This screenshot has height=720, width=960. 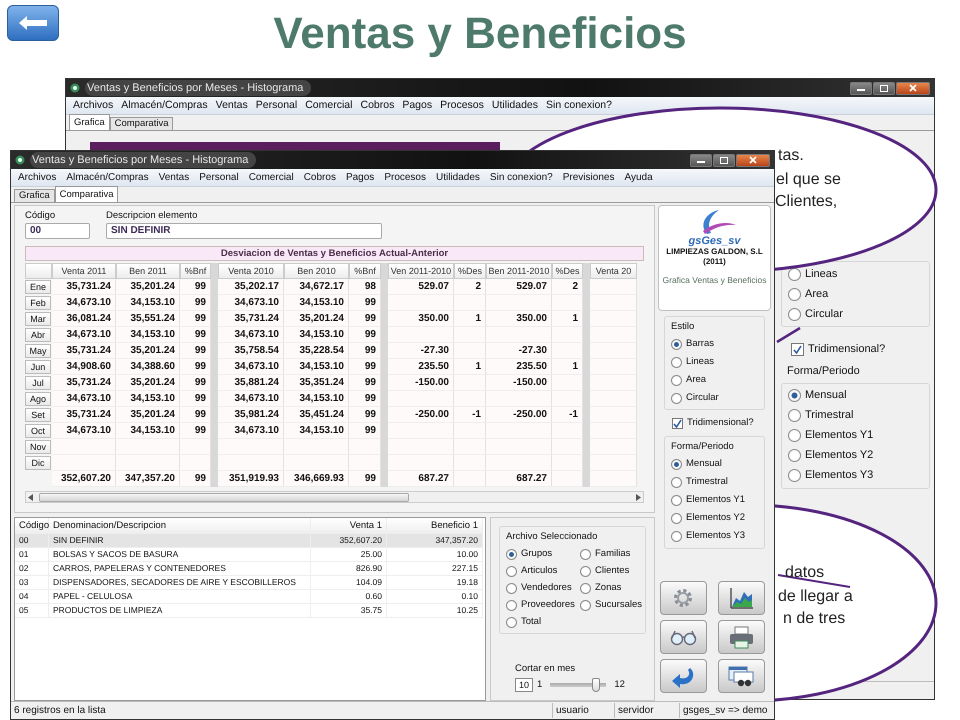 I want to click on horizontal-scrollbar, so click(x=334, y=497).